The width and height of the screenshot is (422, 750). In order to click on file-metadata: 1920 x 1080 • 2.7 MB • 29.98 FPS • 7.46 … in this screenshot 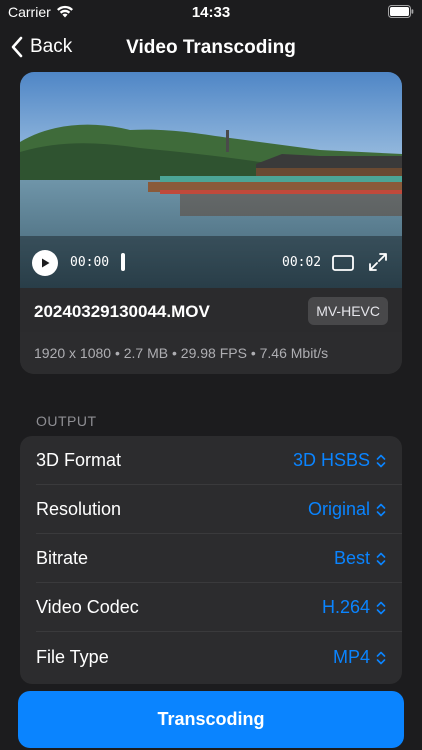, I will do `click(211, 353)`.